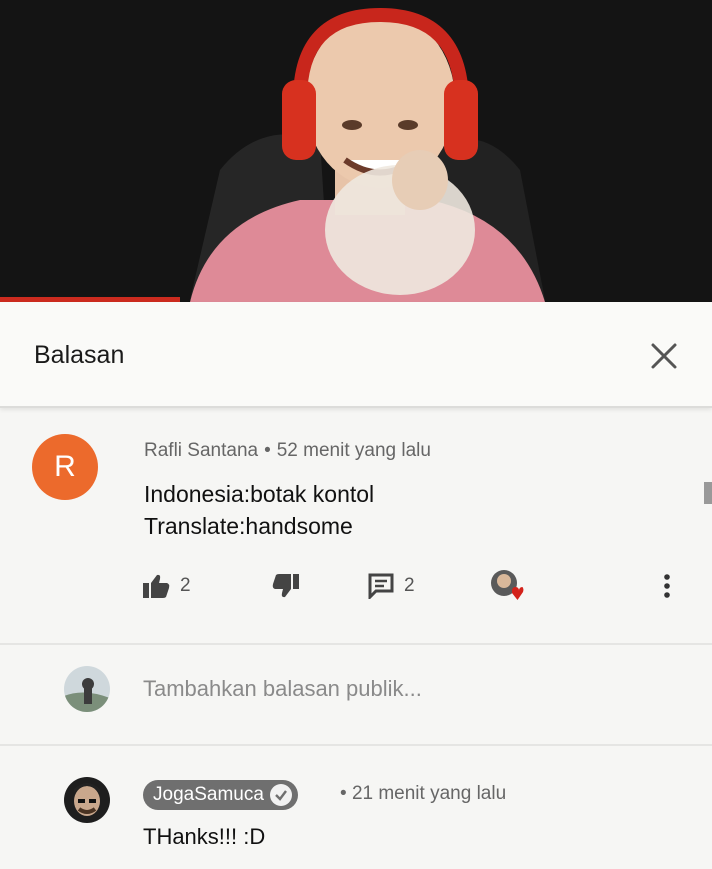  Describe the element at coordinates (208, 794) in the screenshot. I see `reply-author: JogaSamuca` at that location.